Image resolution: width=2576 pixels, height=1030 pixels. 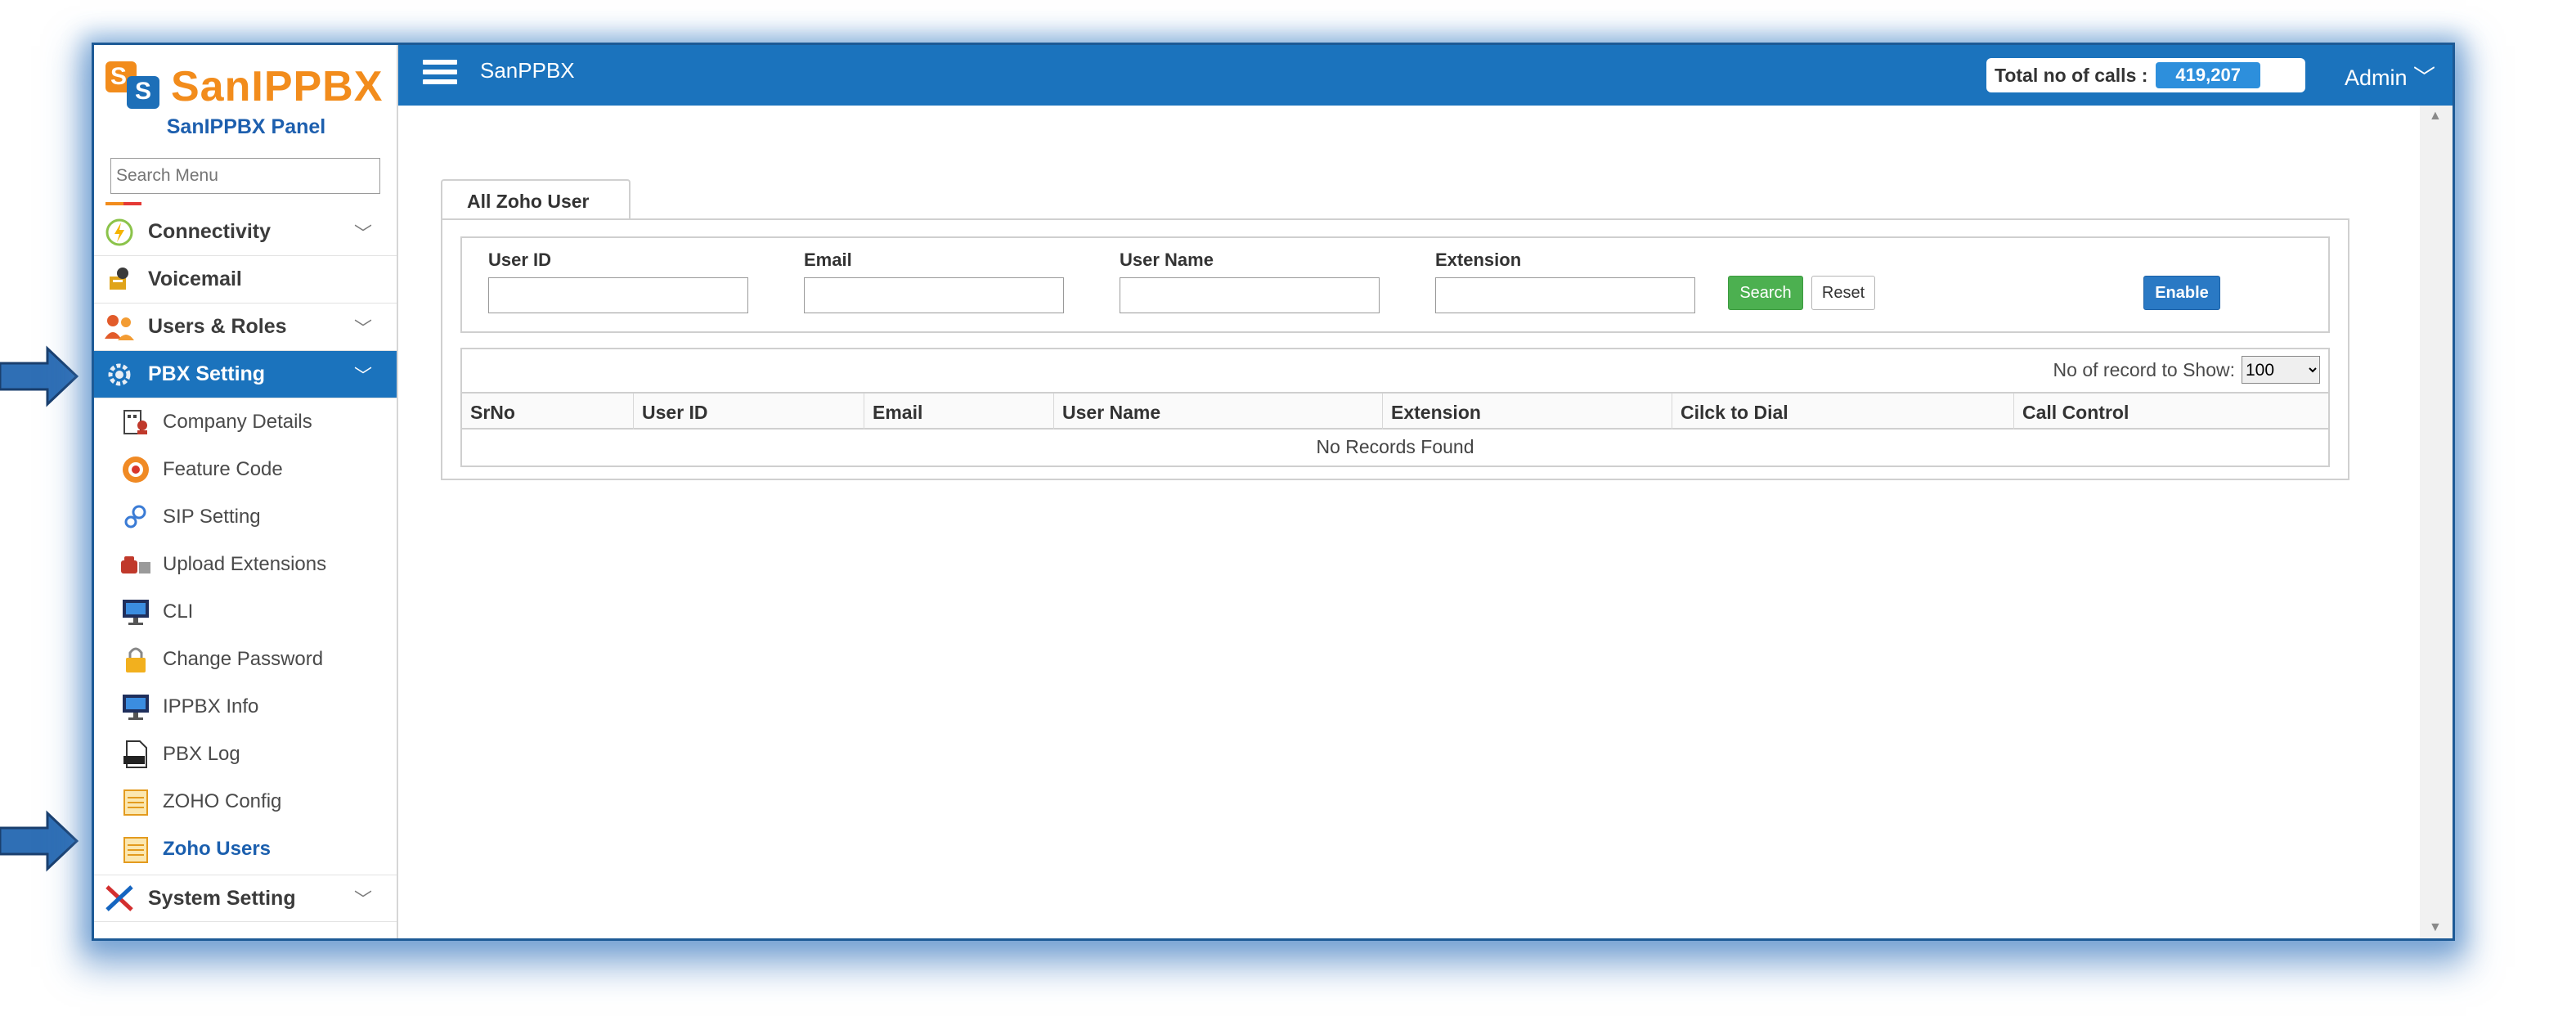 I want to click on sidebar-subitem-label: Zoho Users, so click(x=218, y=849).